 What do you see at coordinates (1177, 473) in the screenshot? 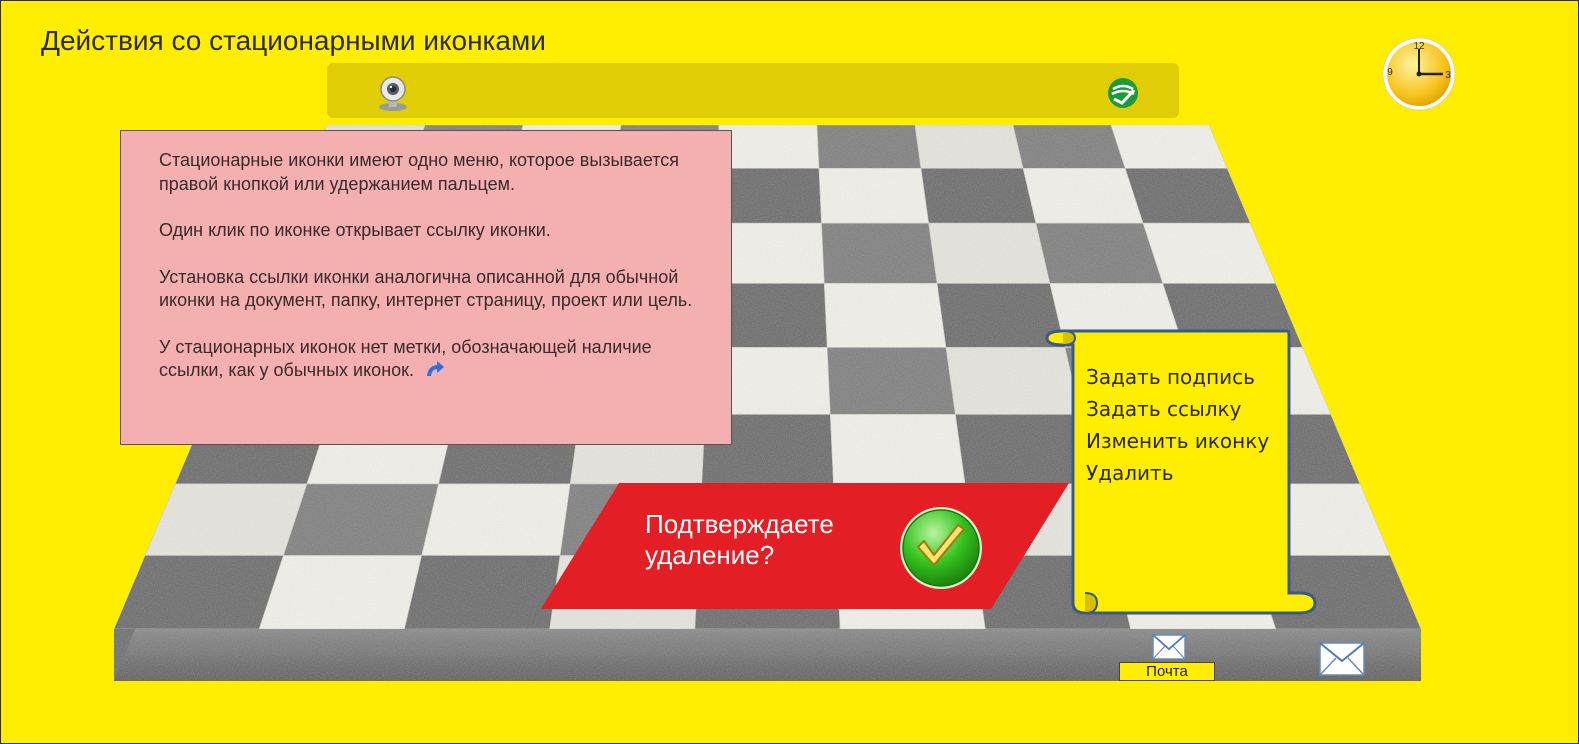
I see `menu-item-delete: Удалить` at bounding box center [1177, 473].